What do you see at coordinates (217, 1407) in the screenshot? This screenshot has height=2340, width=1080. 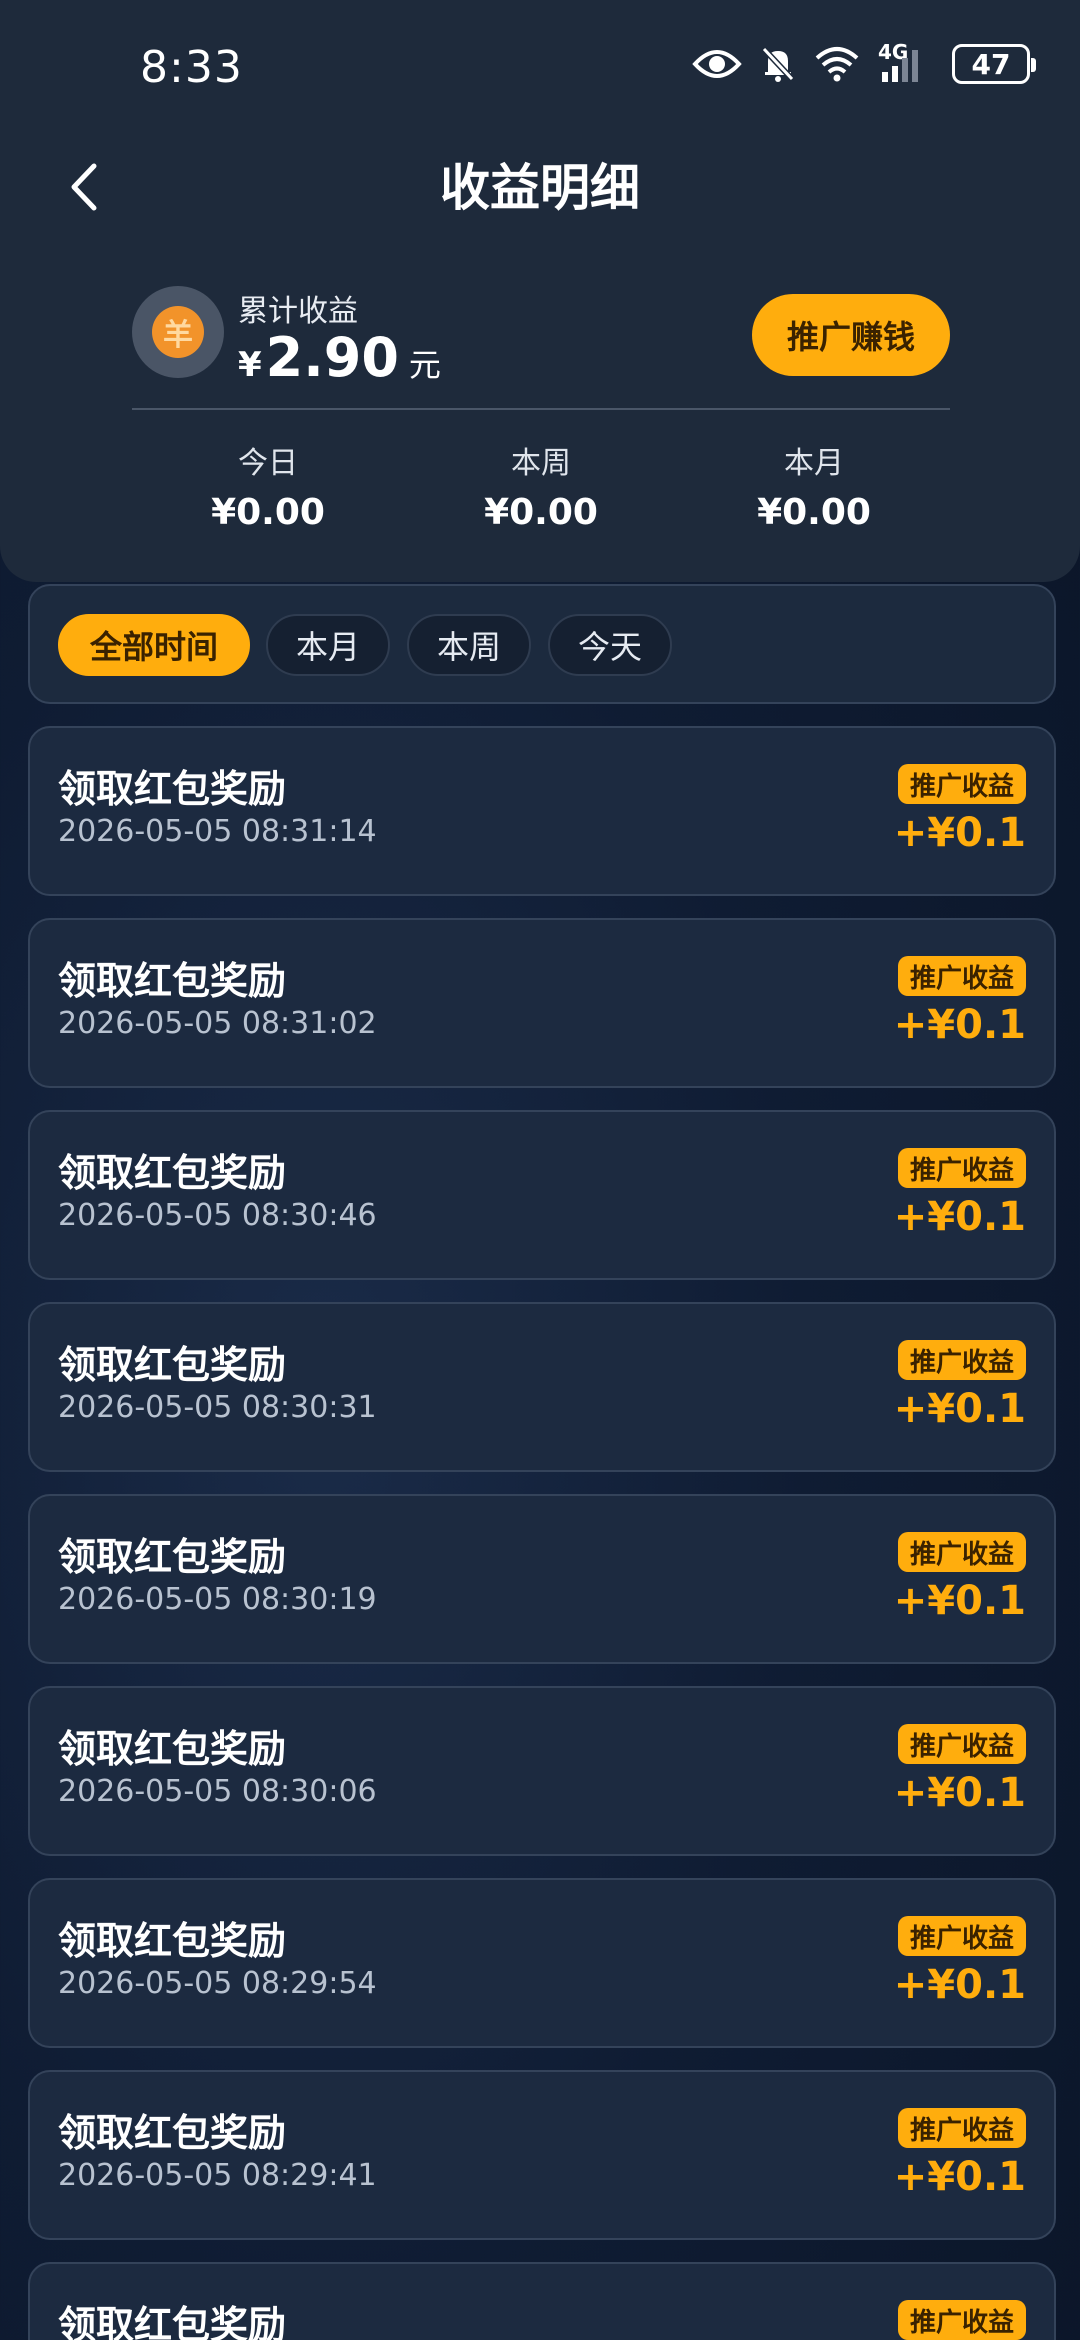 I see `record-time: 2026-05-05 08:30:31` at bounding box center [217, 1407].